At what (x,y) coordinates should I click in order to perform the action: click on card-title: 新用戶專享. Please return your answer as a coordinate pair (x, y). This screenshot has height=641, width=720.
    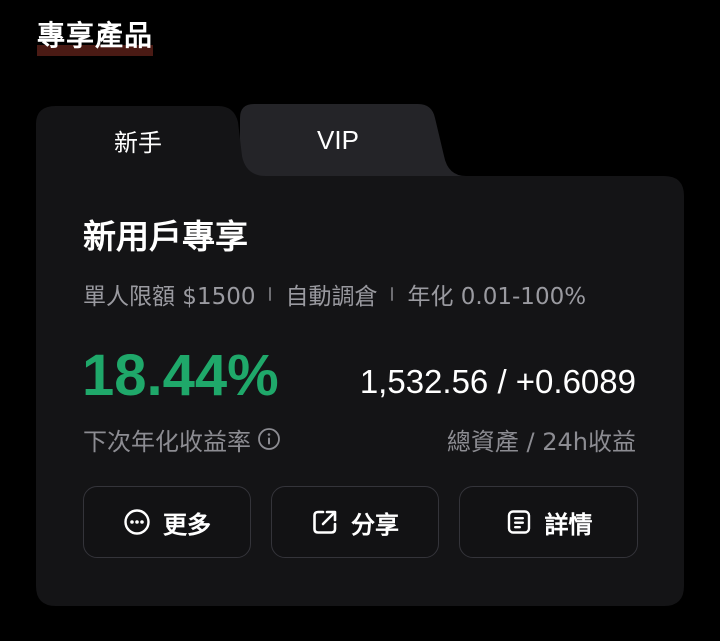
    Looking at the image, I should click on (165, 236).